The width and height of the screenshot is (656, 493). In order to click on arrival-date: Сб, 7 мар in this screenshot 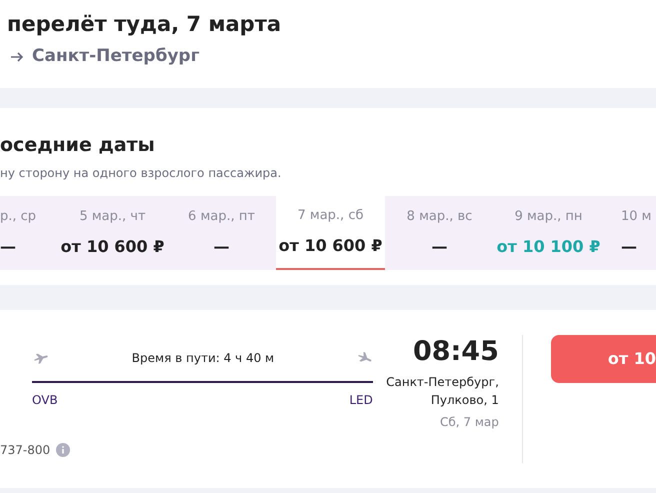, I will do `click(469, 422)`.